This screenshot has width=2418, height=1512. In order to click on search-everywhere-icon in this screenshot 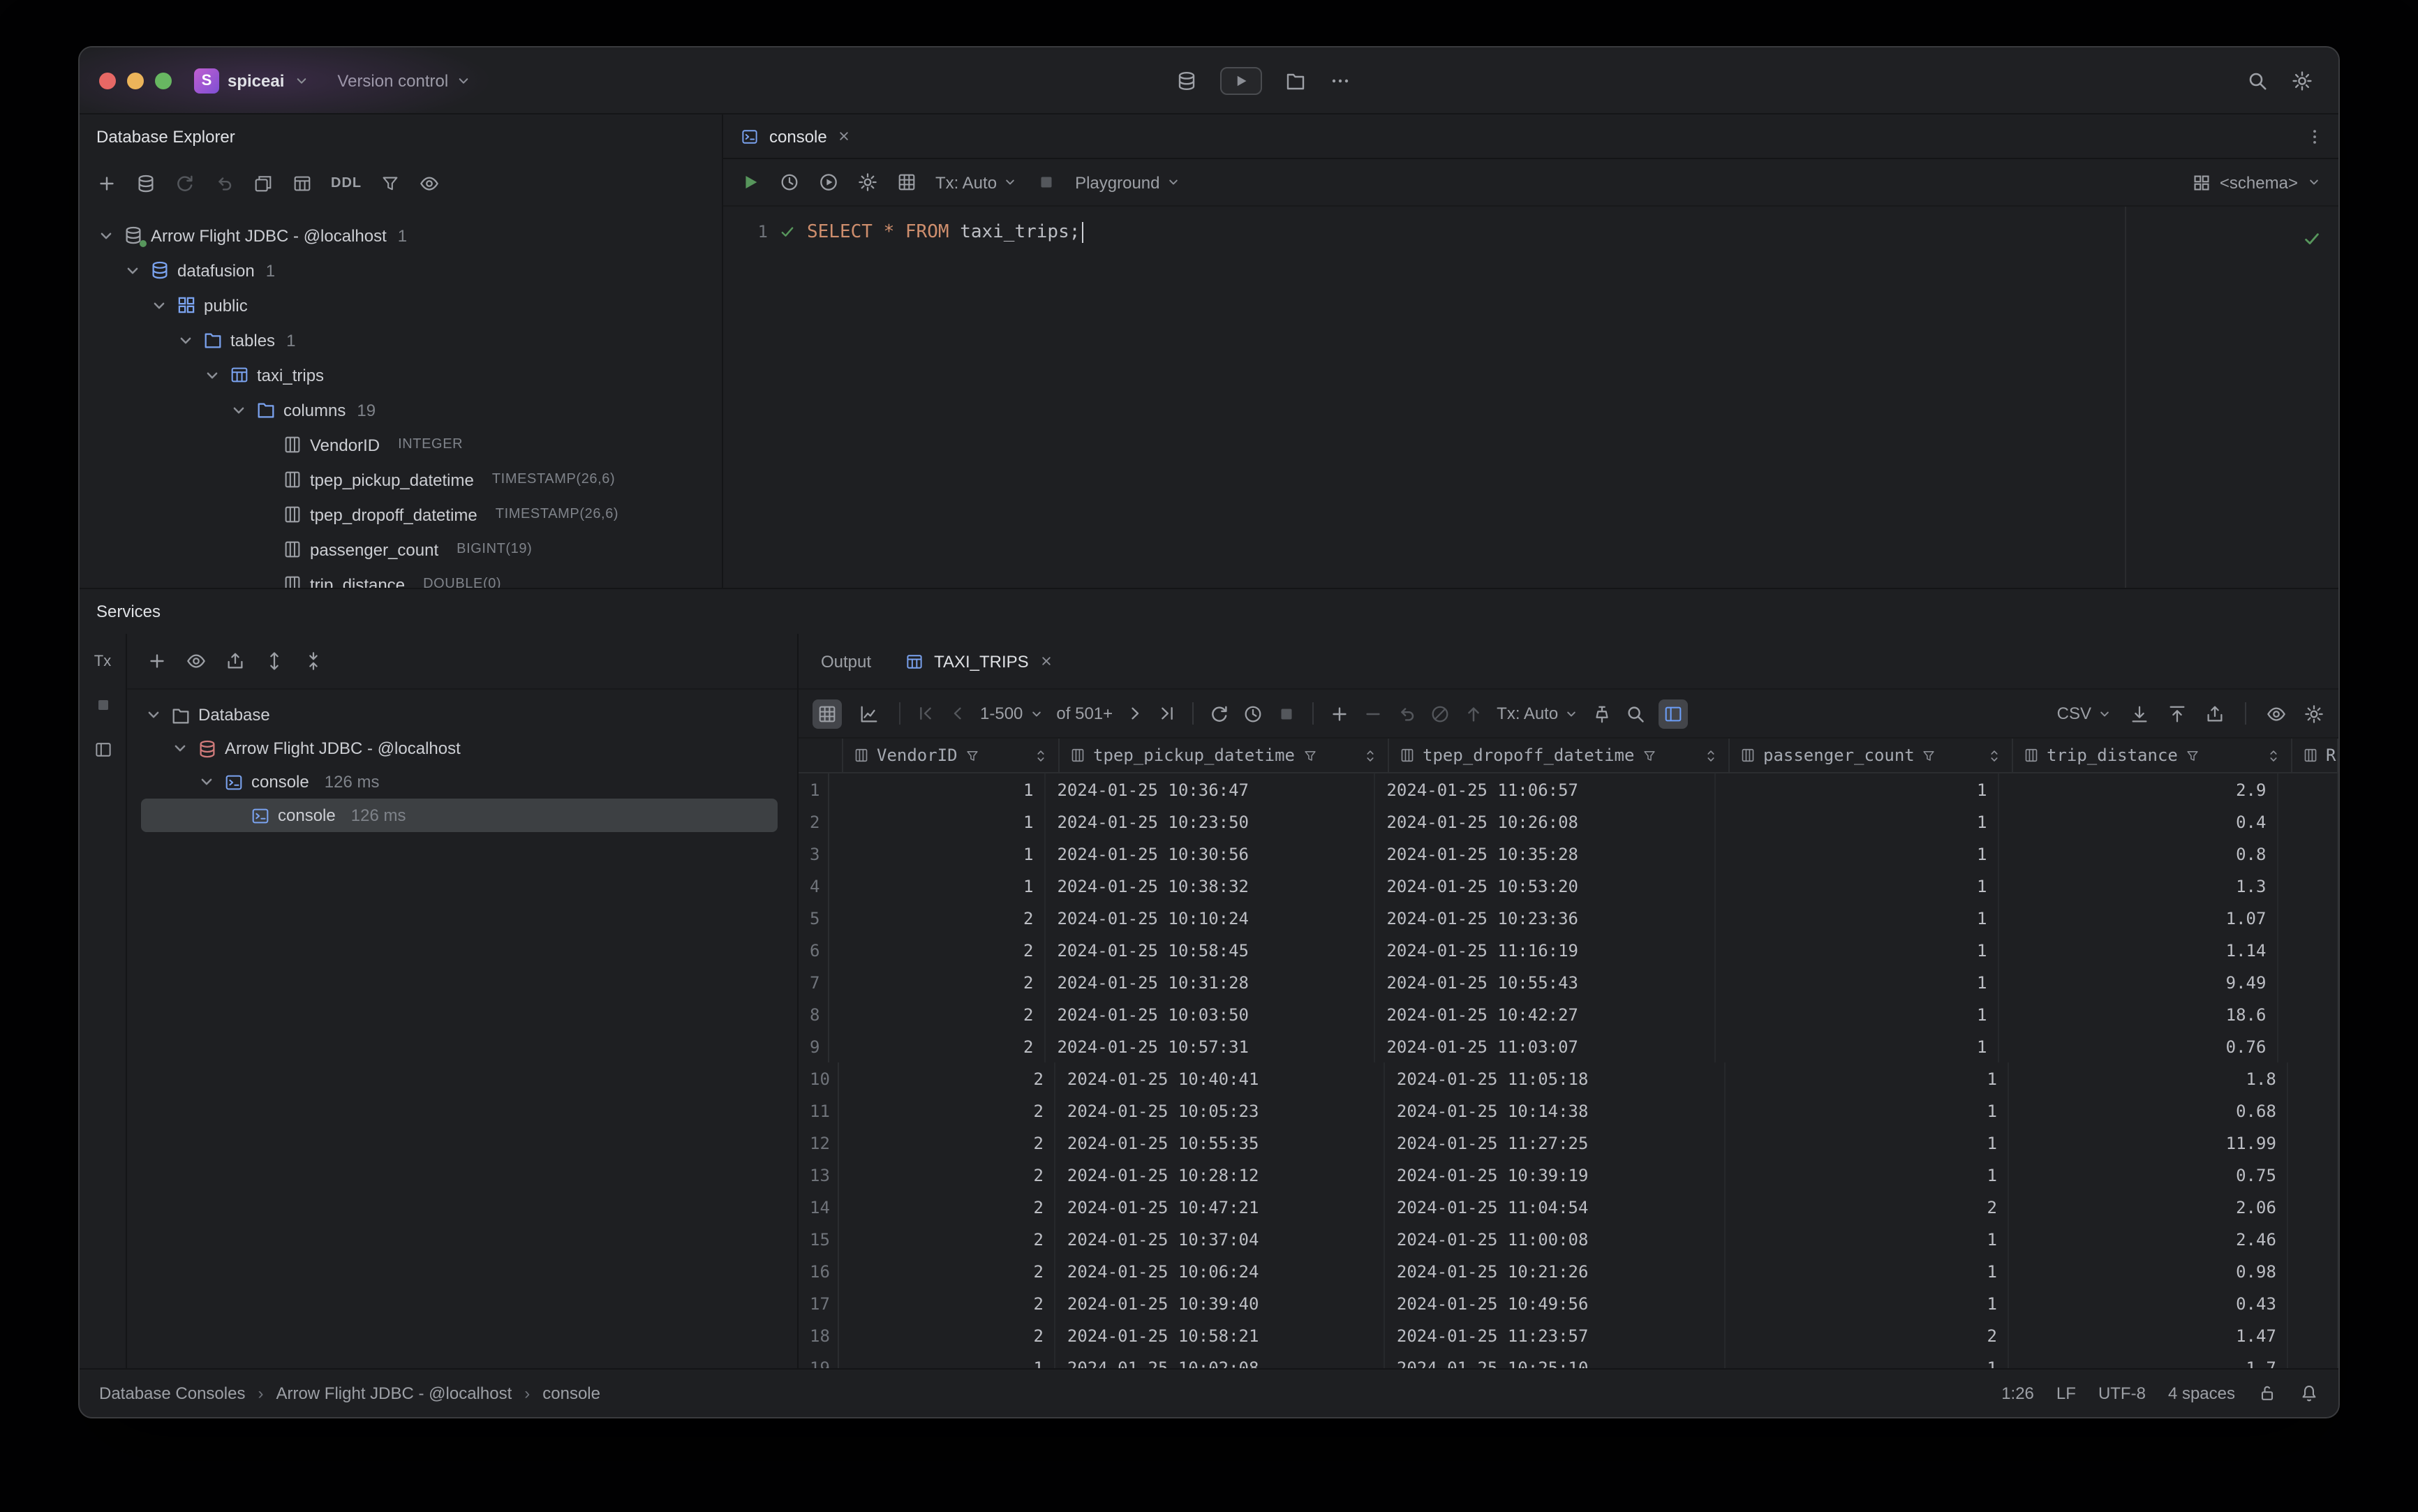, I will do `click(2257, 80)`.